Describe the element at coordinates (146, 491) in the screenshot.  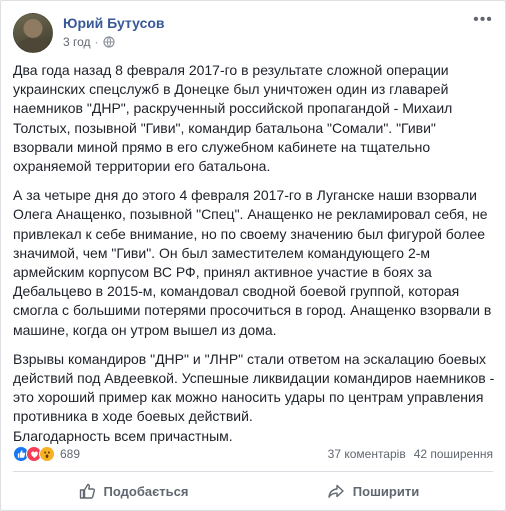
I see `like-label: Подобається` at that location.